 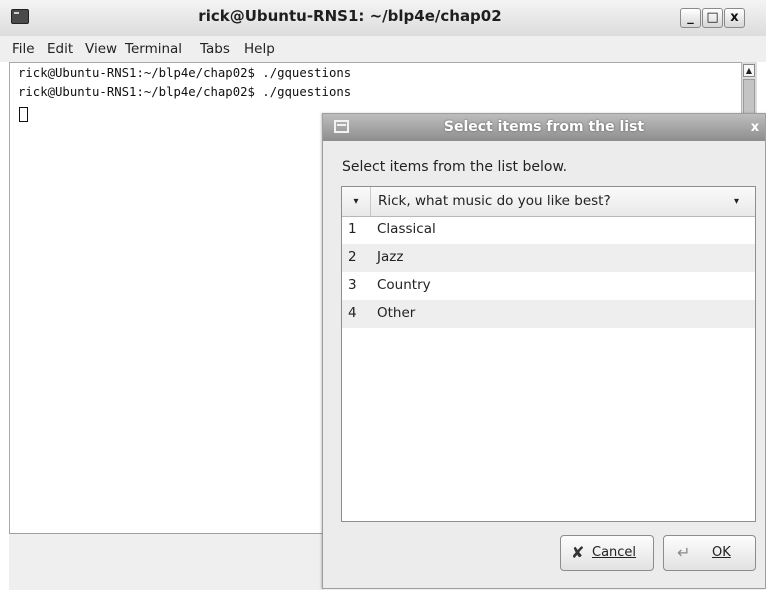 What do you see at coordinates (60, 49) in the screenshot?
I see `menu-edit: Edit` at bounding box center [60, 49].